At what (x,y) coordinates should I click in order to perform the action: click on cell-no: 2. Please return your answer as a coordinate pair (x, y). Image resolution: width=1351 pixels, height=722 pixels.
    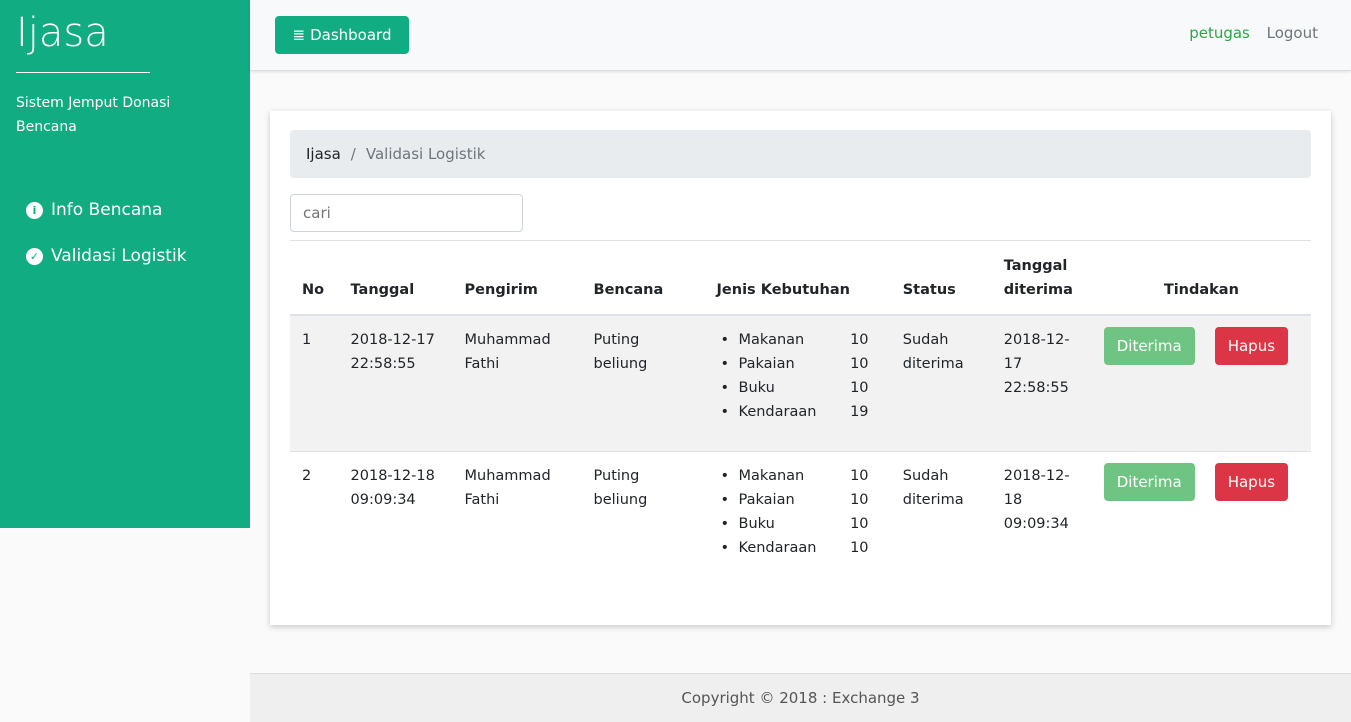
    Looking at the image, I should click on (314, 520).